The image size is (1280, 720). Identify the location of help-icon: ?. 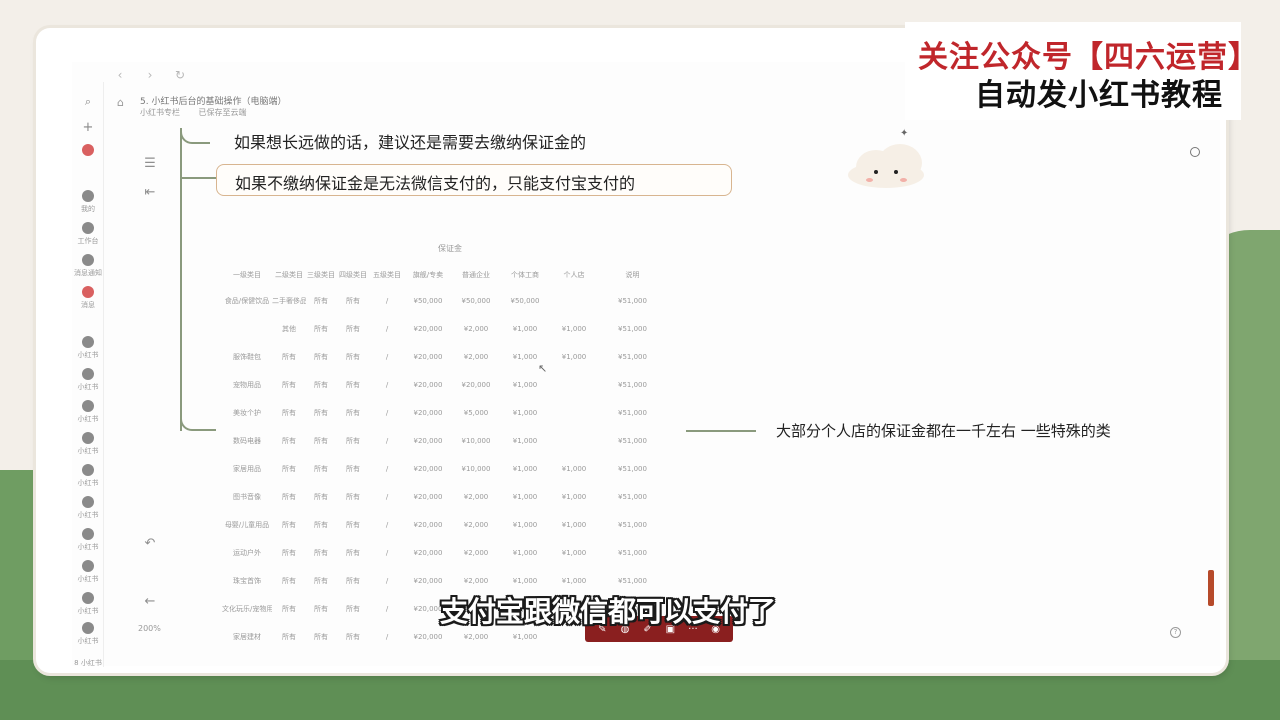
(1175, 632).